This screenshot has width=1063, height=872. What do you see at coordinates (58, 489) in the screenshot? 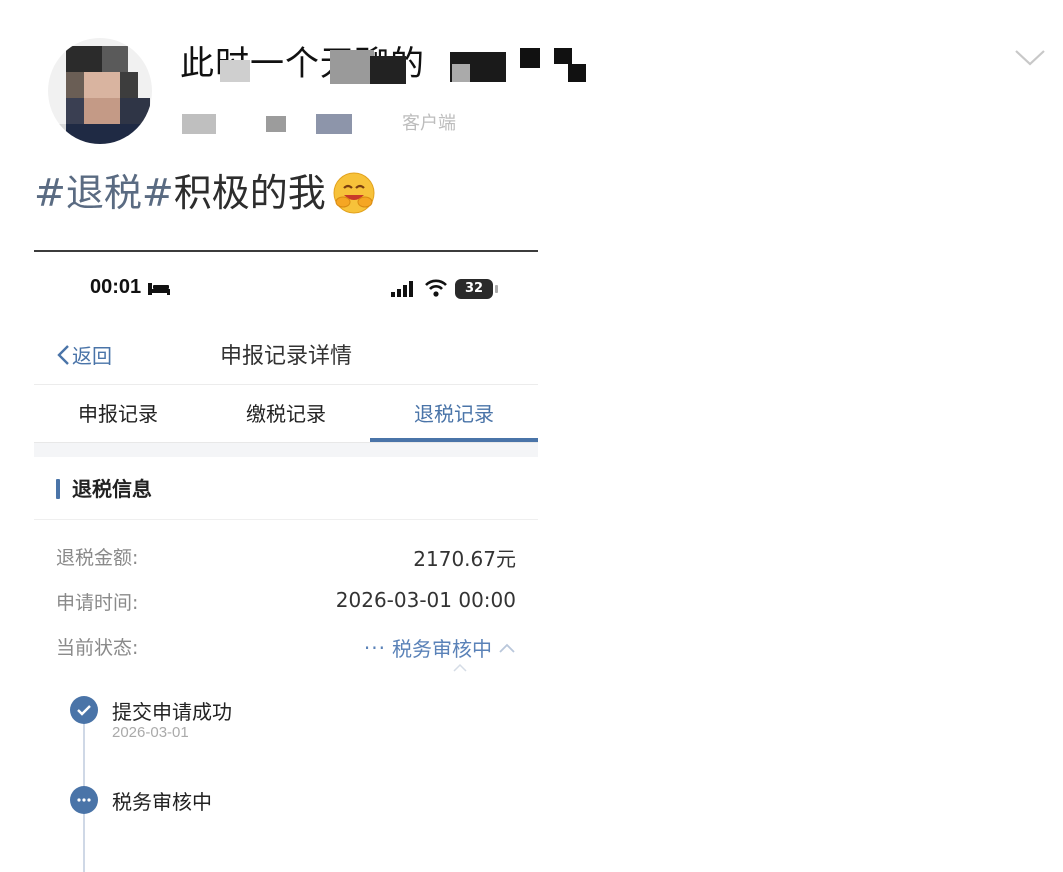
I see `section-accent-bar` at bounding box center [58, 489].